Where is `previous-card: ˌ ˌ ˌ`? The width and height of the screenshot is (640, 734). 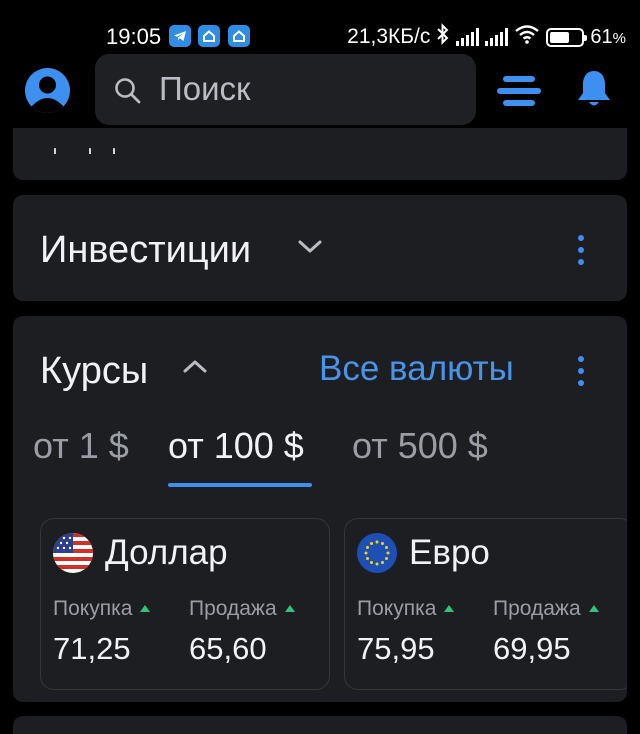 previous-card: ˌ ˌ ˌ is located at coordinates (320, 154).